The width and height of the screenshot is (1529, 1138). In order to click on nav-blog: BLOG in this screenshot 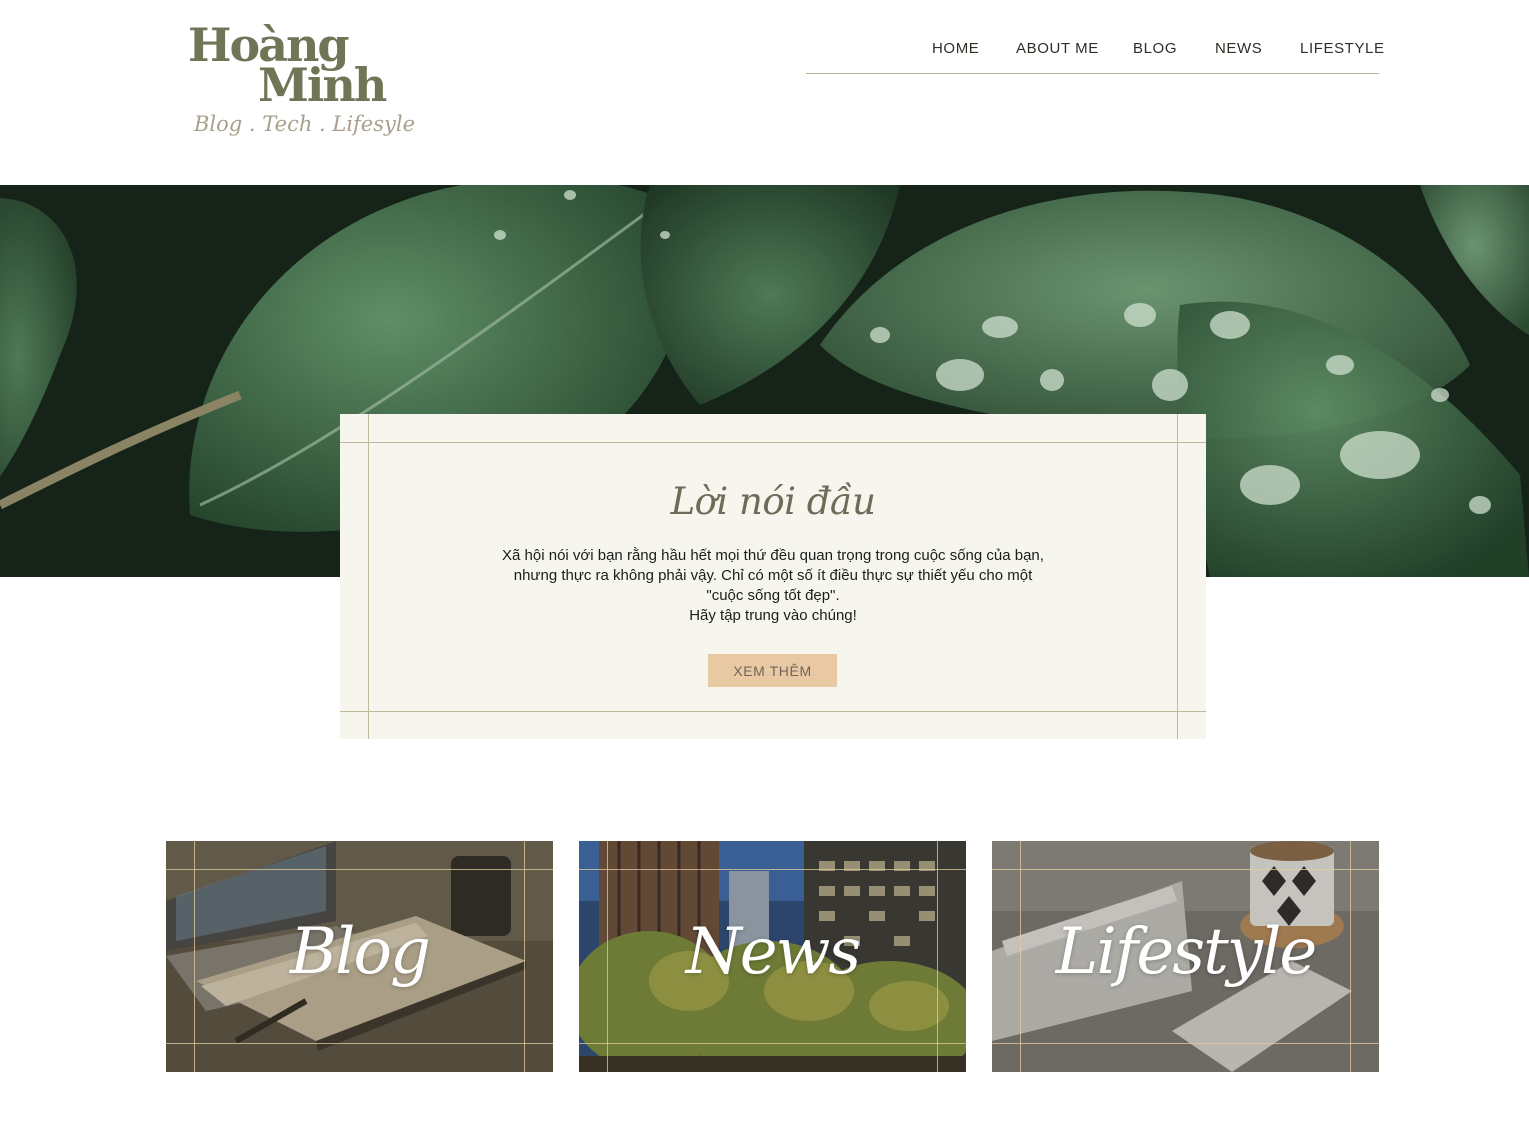, I will do `click(1155, 48)`.